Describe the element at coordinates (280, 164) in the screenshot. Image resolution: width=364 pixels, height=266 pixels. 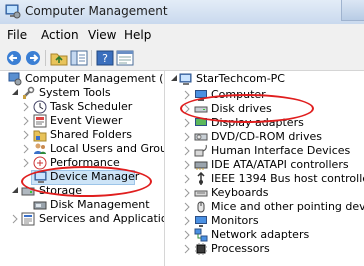
I see `device-category-label: IDE ATA/ATAPI controllers` at that location.